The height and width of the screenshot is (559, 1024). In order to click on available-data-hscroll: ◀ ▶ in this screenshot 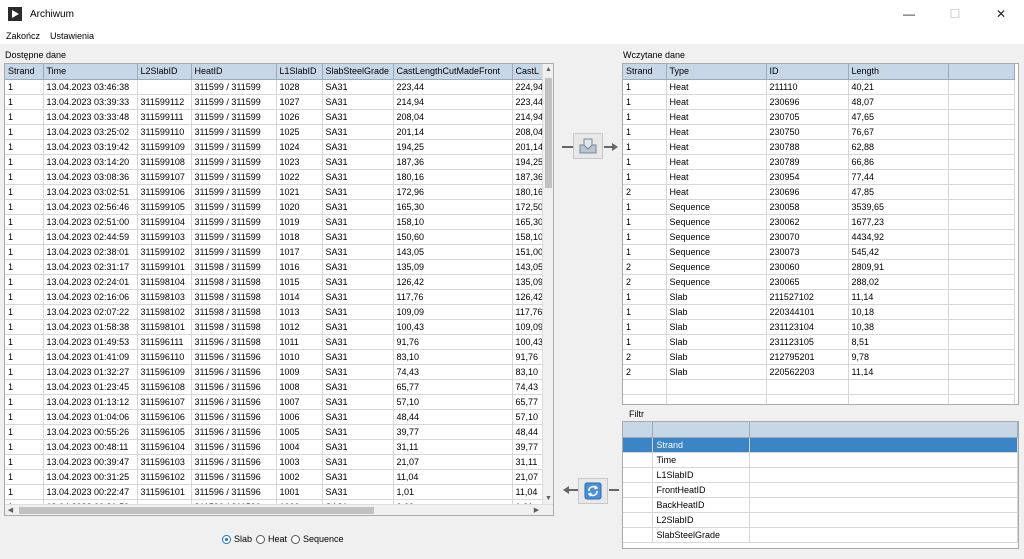, I will do `click(279, 509)`.